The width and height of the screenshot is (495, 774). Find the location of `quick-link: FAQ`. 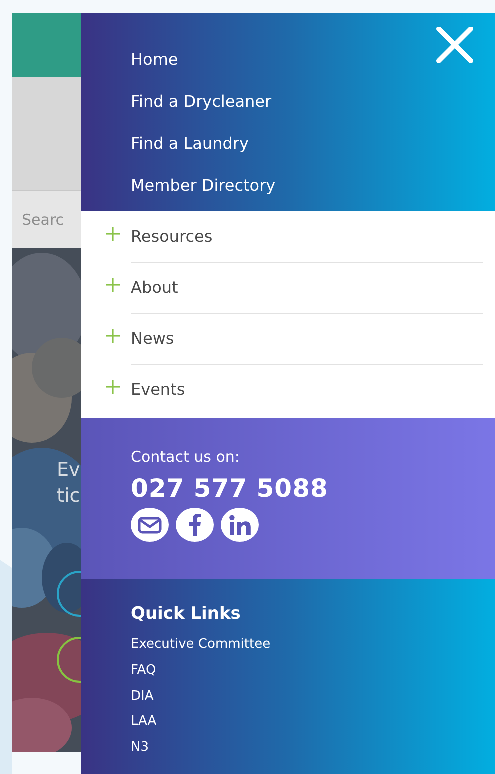

quick-link: FAQ is located at coordinates (143, 671).